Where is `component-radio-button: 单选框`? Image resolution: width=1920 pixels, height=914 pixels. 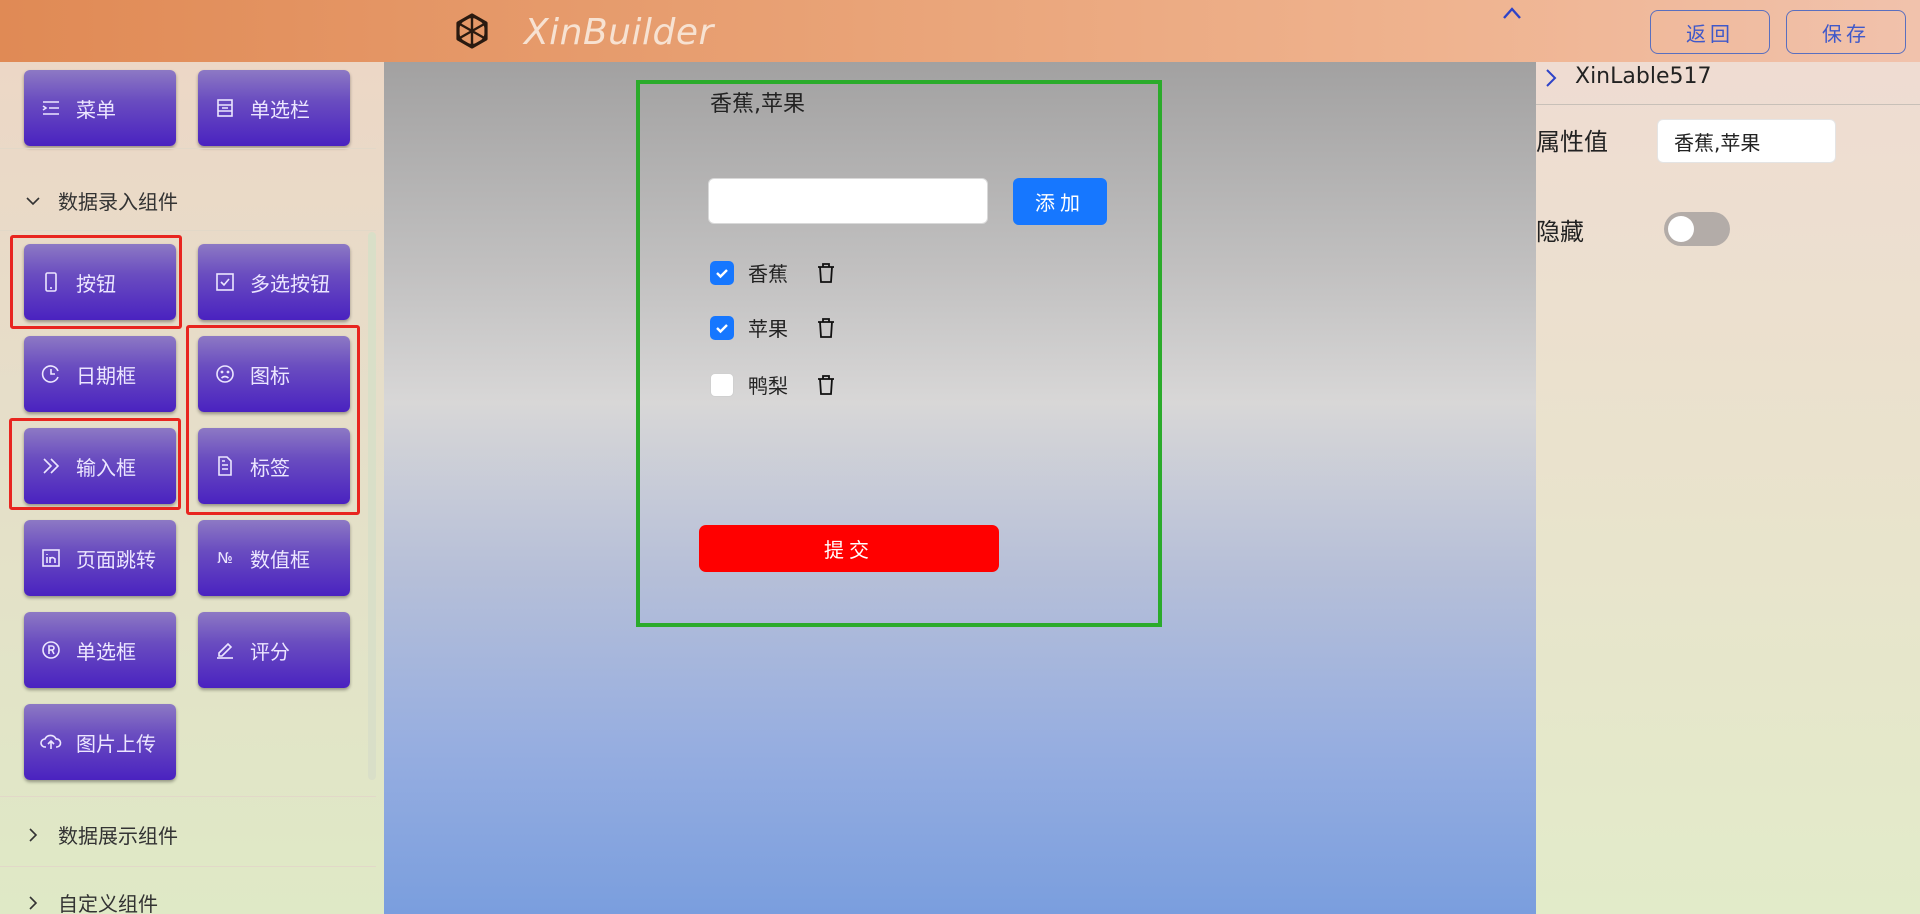
component-radio-button: 单选框 is located at coordinates (100, 650).